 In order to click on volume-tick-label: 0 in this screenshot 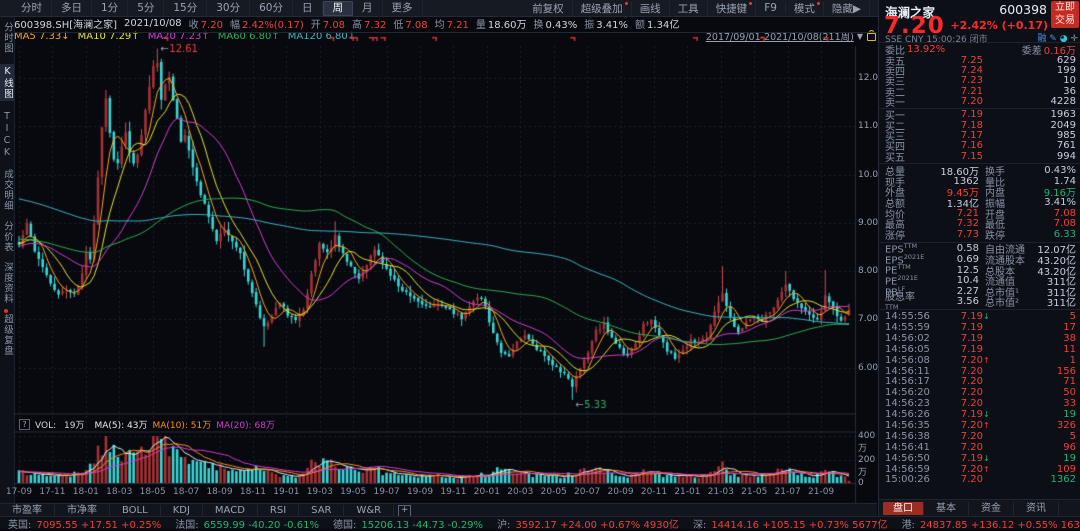, I will do `click(861, 483)`.